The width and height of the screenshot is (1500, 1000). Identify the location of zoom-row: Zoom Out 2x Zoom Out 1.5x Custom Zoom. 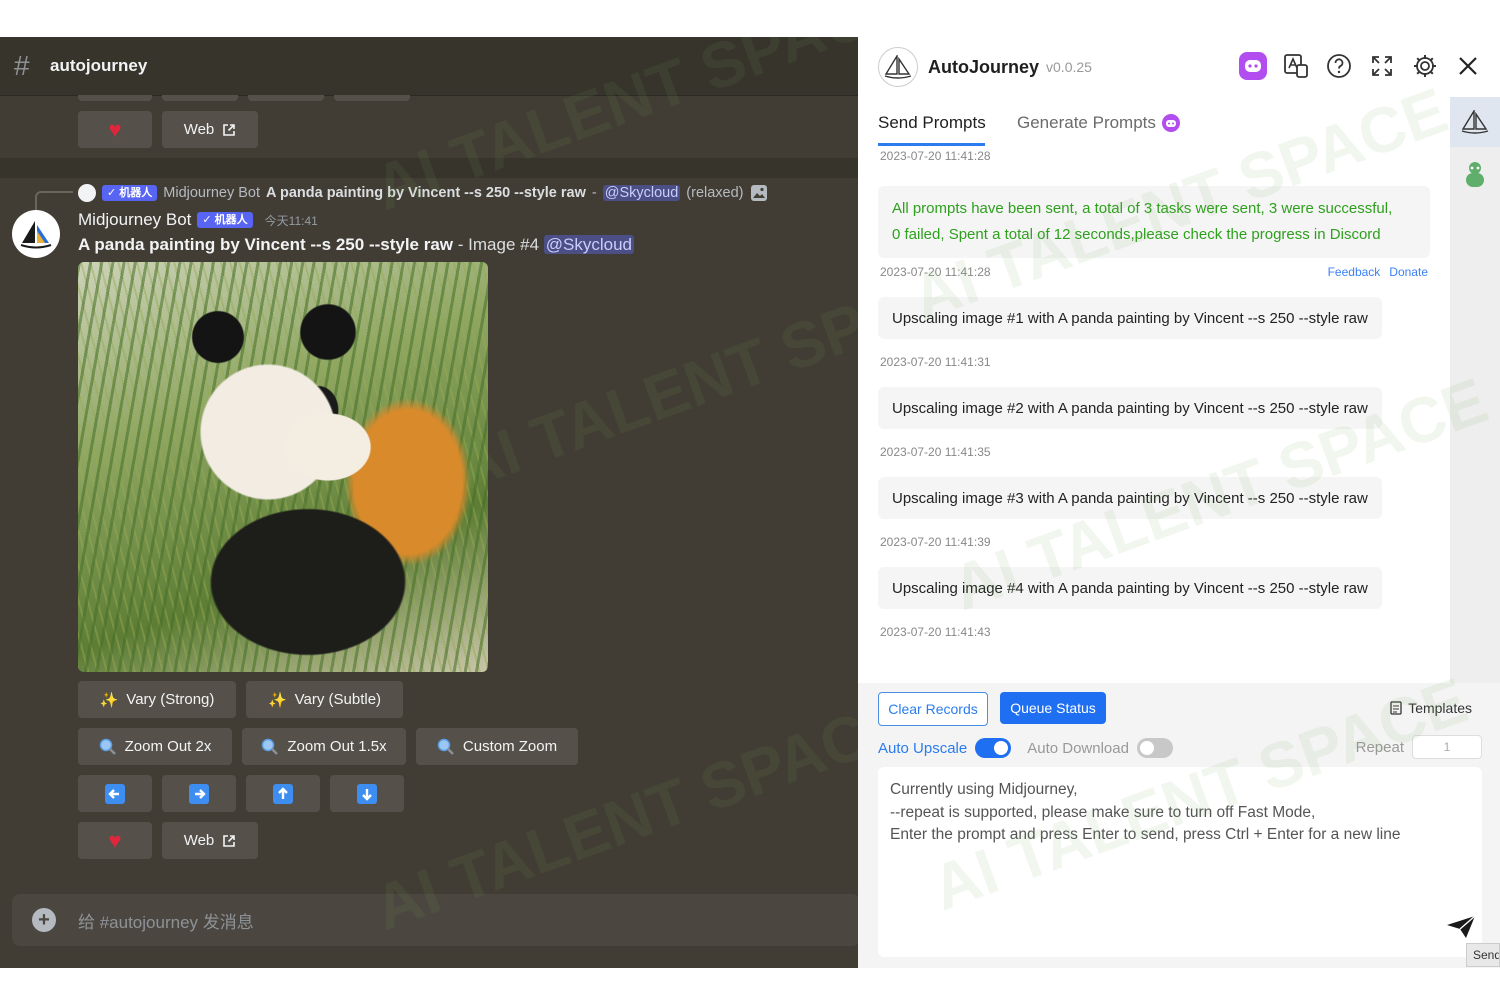
(328, 746).